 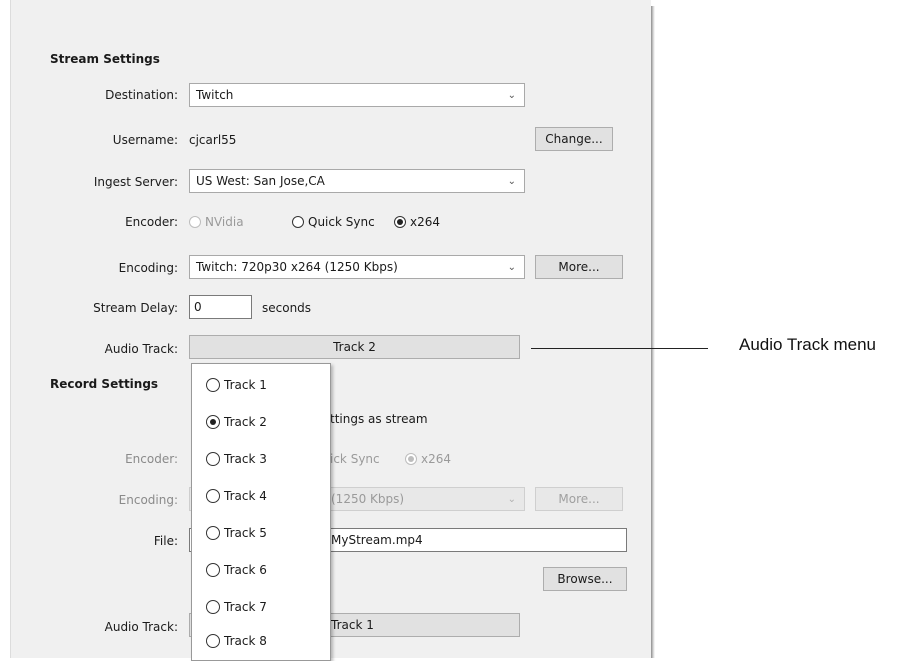 I want to click on encoder-radio-quick-sync: Quick Sync, so click(x=333, y=222).